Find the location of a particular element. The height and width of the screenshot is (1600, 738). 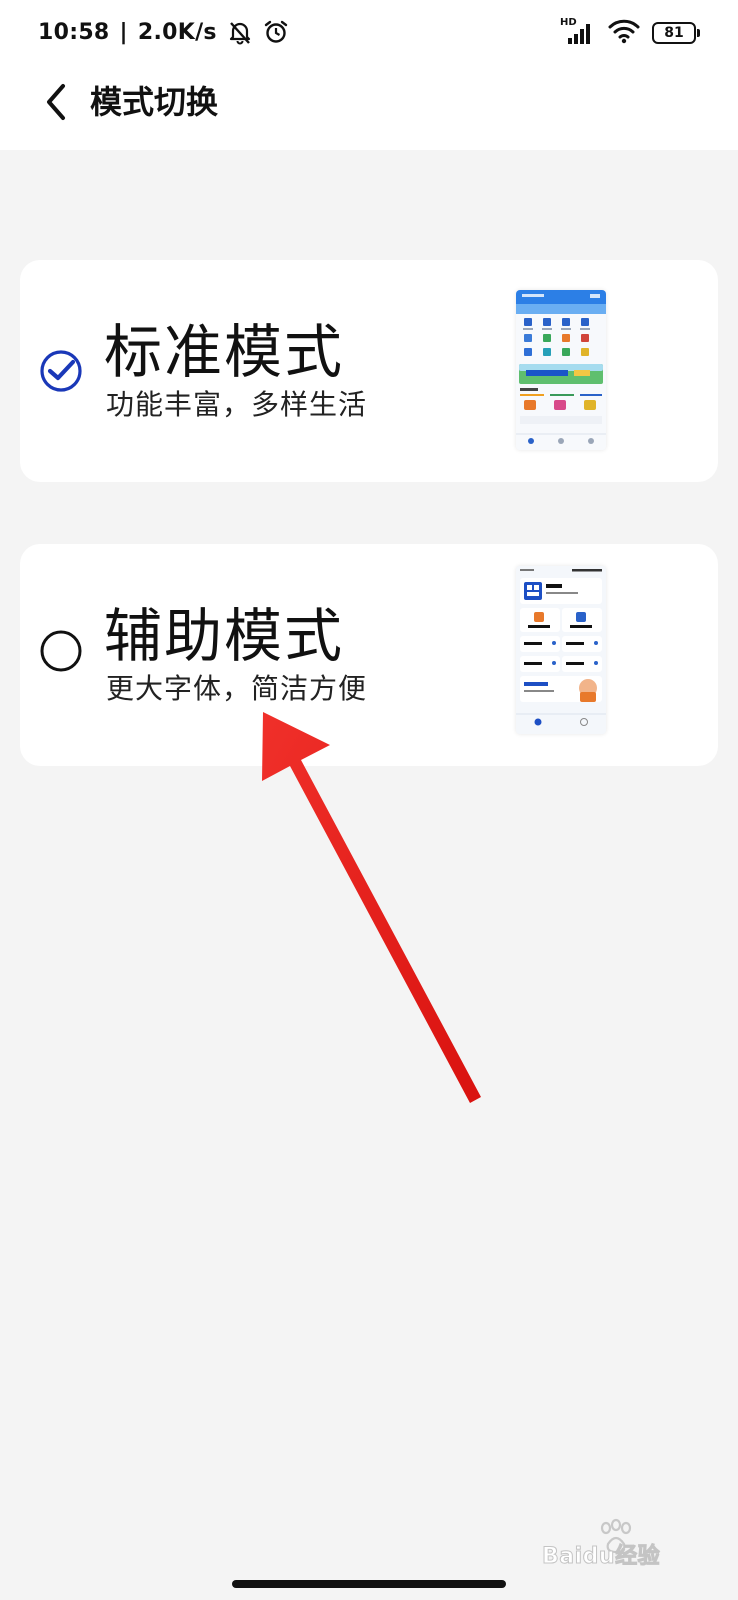

standard-mode-preview-image is located at coordinates (561, 370).